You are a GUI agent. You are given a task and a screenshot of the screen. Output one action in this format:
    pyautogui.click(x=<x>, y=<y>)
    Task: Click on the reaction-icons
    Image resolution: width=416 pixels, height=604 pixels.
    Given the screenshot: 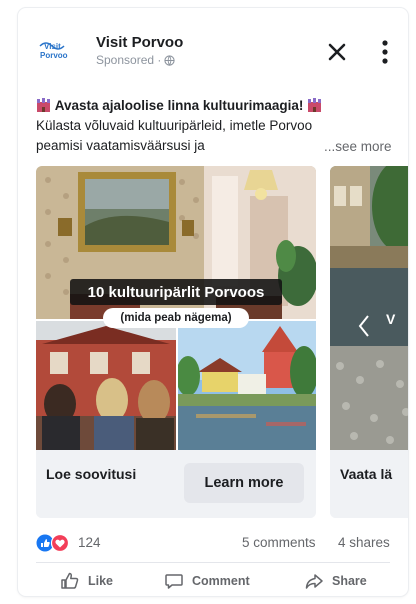 What is the action you would take?
    pyautogui.click(x=54, y=543)
    